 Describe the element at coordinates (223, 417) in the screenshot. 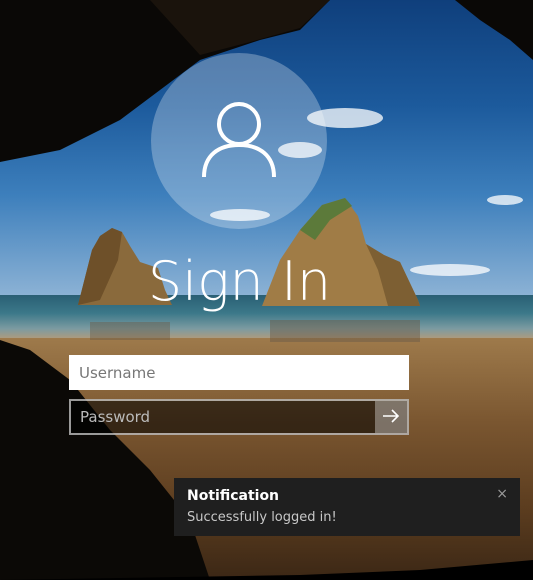

I see `password-input` at that location.